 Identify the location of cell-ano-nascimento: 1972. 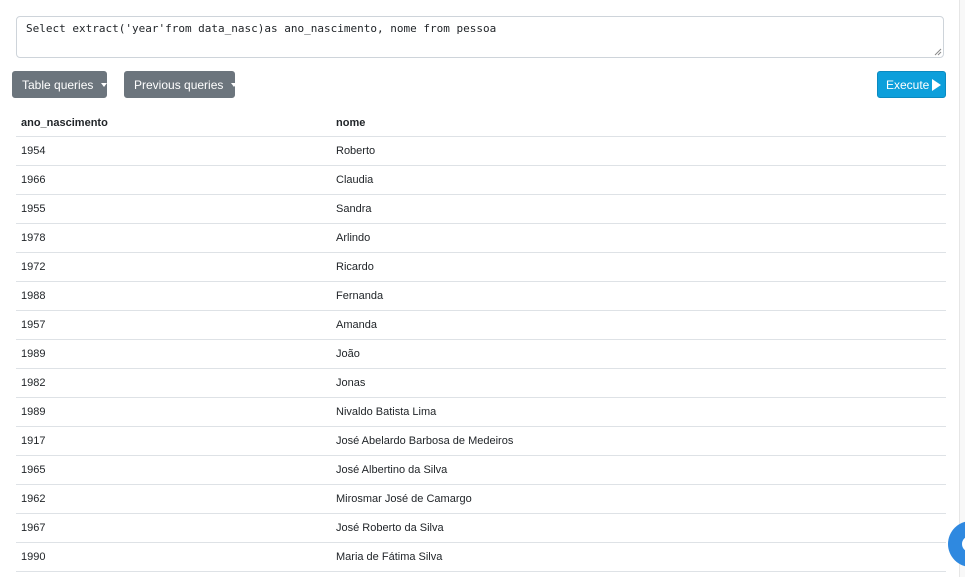
(33, 267).